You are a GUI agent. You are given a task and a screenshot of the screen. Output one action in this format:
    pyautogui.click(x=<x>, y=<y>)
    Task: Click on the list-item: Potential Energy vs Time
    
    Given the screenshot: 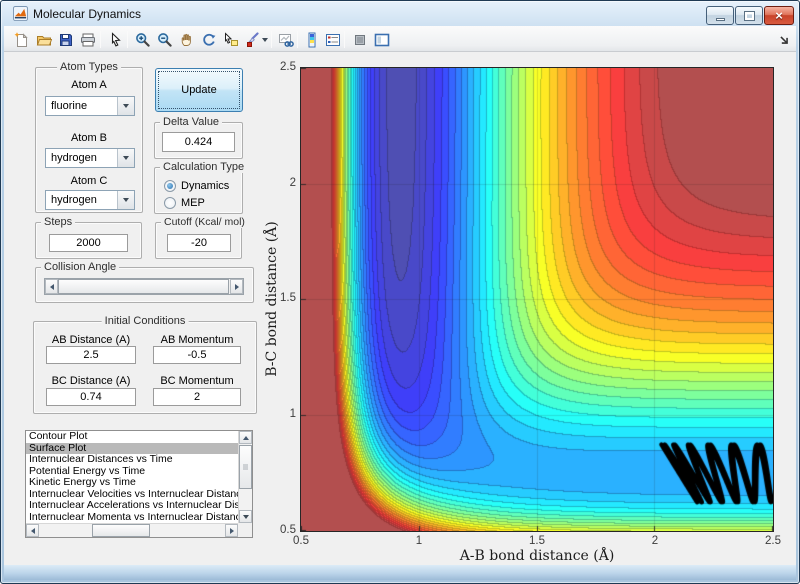 What is the action you would take?
    pyautogui.click(x=132, y=472)
    